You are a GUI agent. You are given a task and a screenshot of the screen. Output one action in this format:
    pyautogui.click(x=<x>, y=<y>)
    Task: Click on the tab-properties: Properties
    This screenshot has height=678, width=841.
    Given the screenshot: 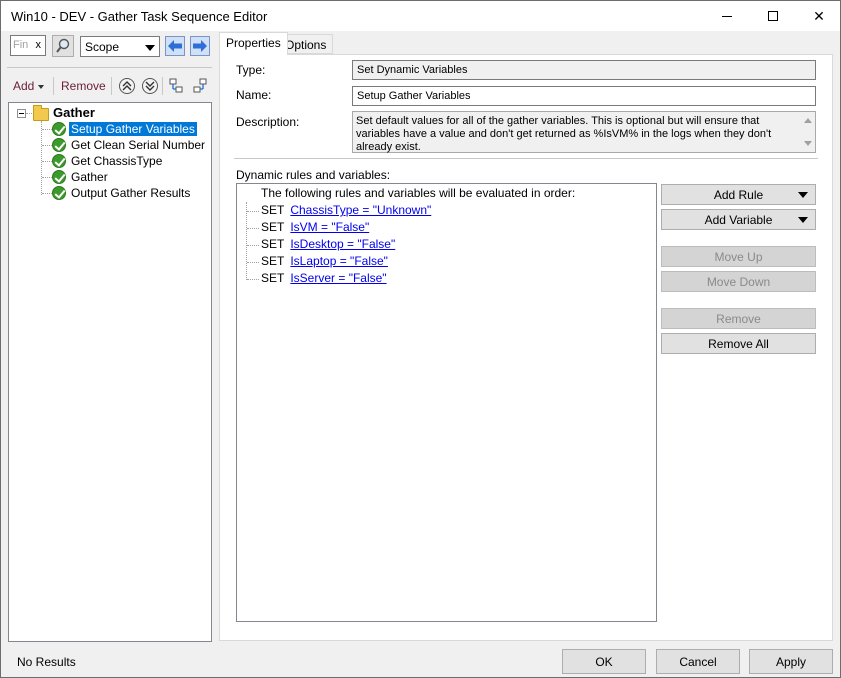 What is the action you would take?
    pyautogui.click(x=253, y=43)
    